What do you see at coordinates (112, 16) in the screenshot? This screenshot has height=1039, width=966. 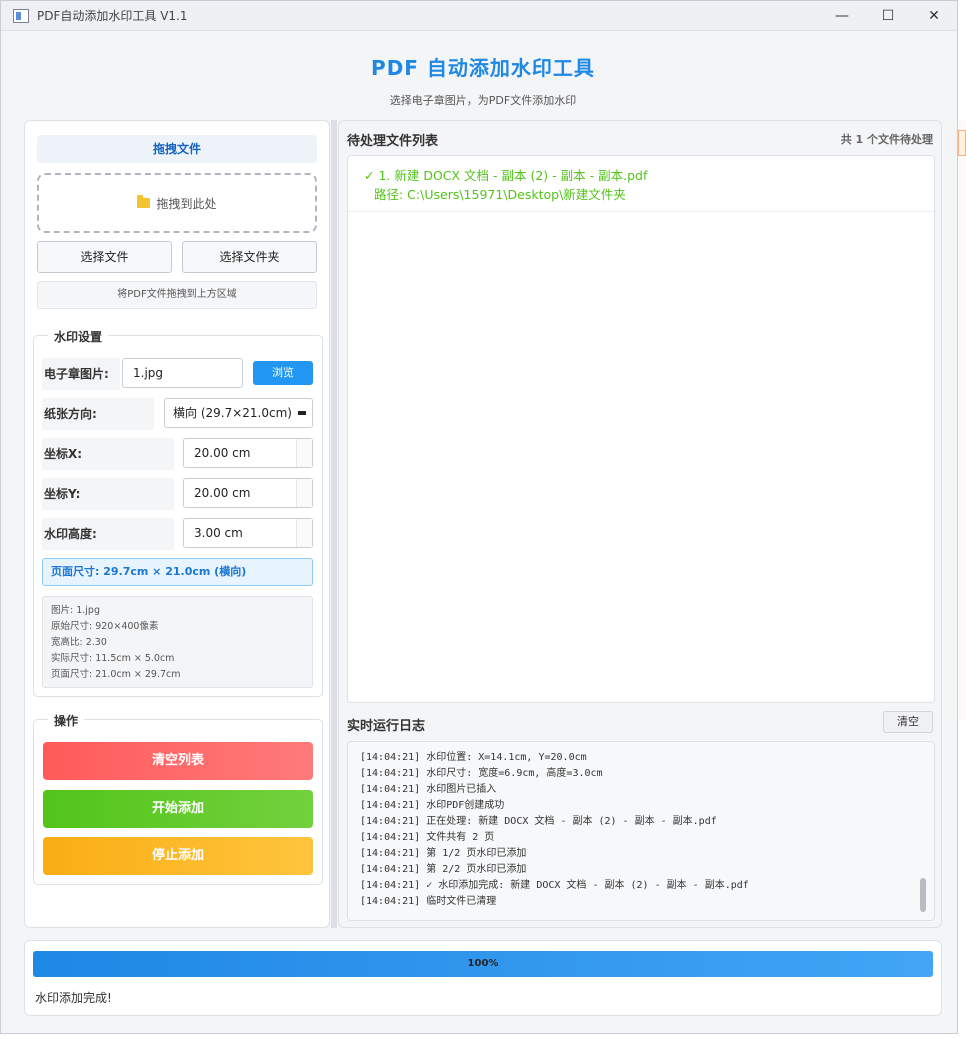 I see `window-title: PDF自动添加水印工具 V1.1` at bounding box center [112, 16].